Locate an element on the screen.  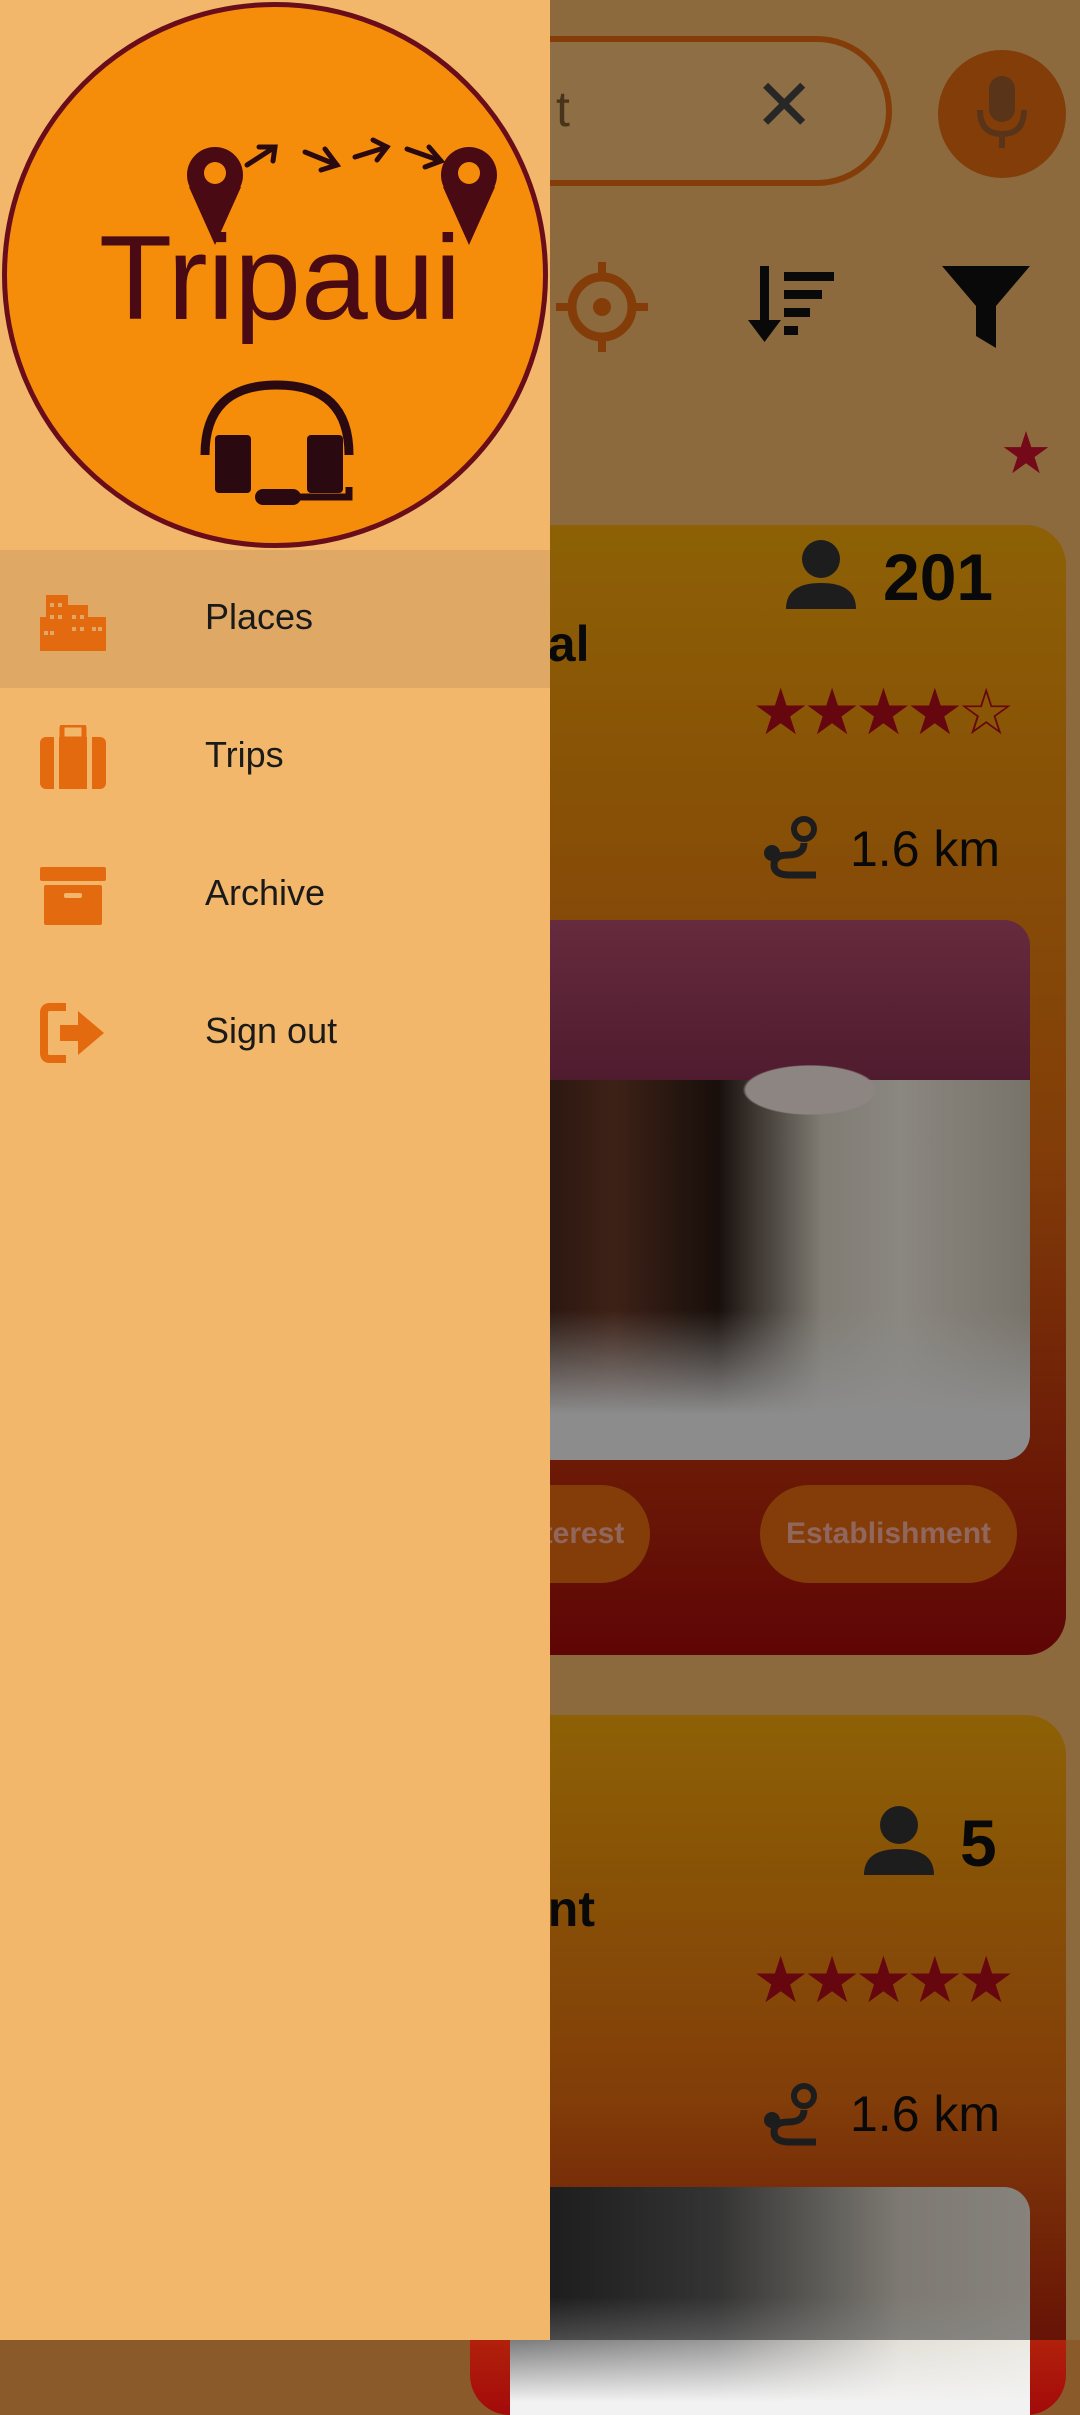
drawer-item-label: Places is located at coordinates (259, 616).